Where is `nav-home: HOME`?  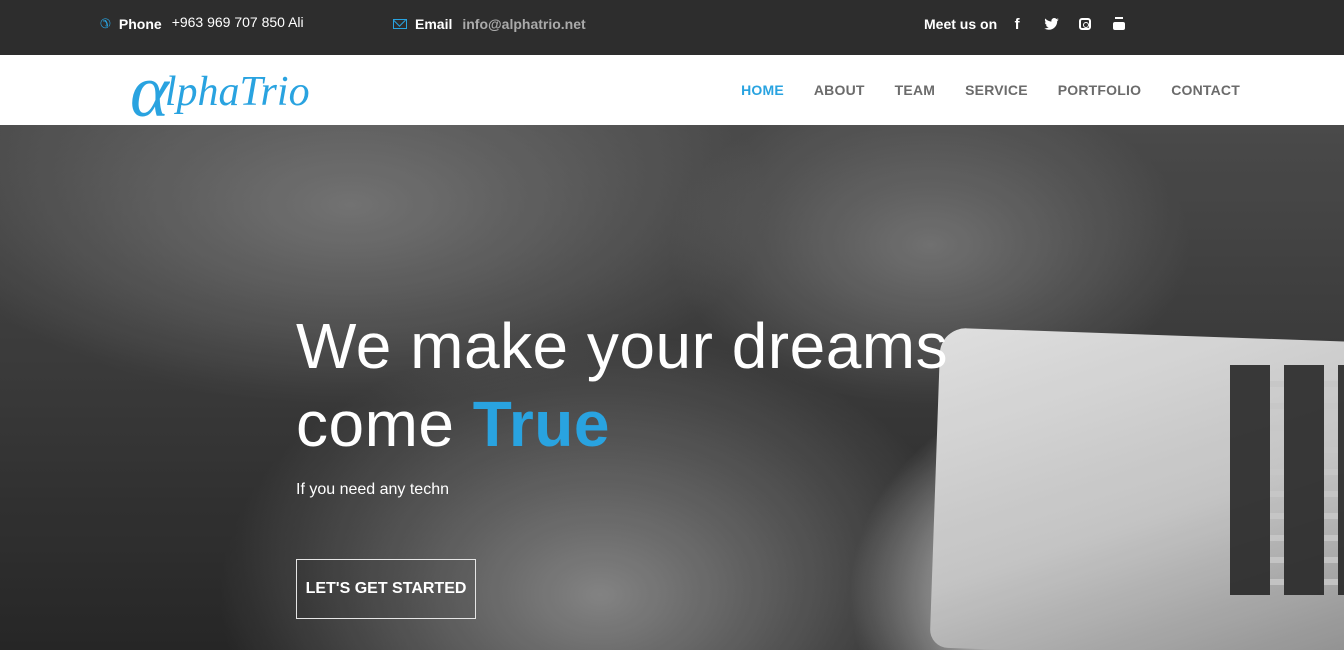 nav-home: HOME is located at coordinates (762, 90).